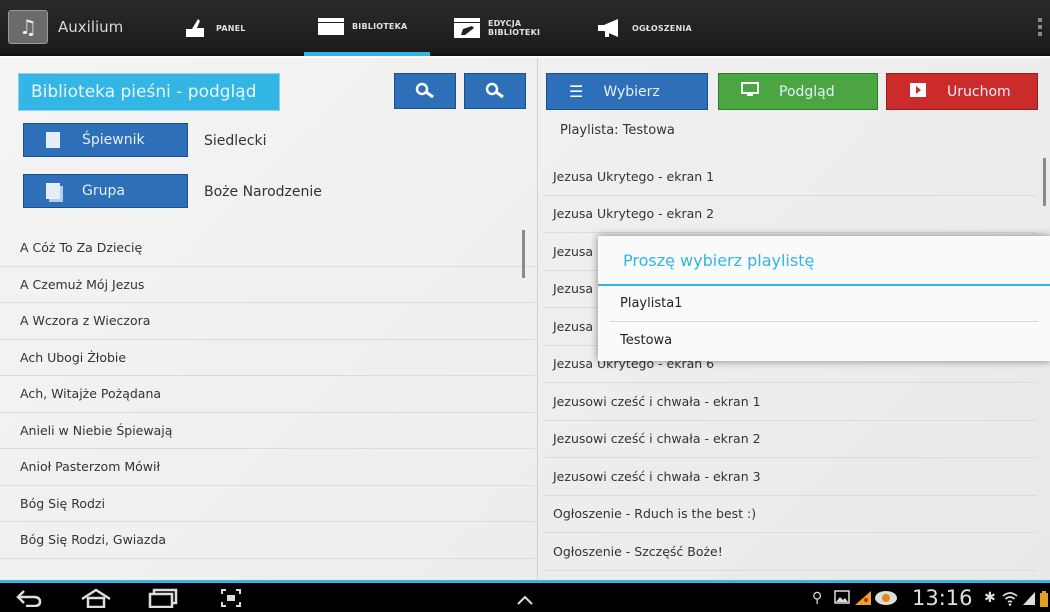 This screenshot has width=1050, height=612. I want to click on tab-panel: PANEL, so click(227, 28).